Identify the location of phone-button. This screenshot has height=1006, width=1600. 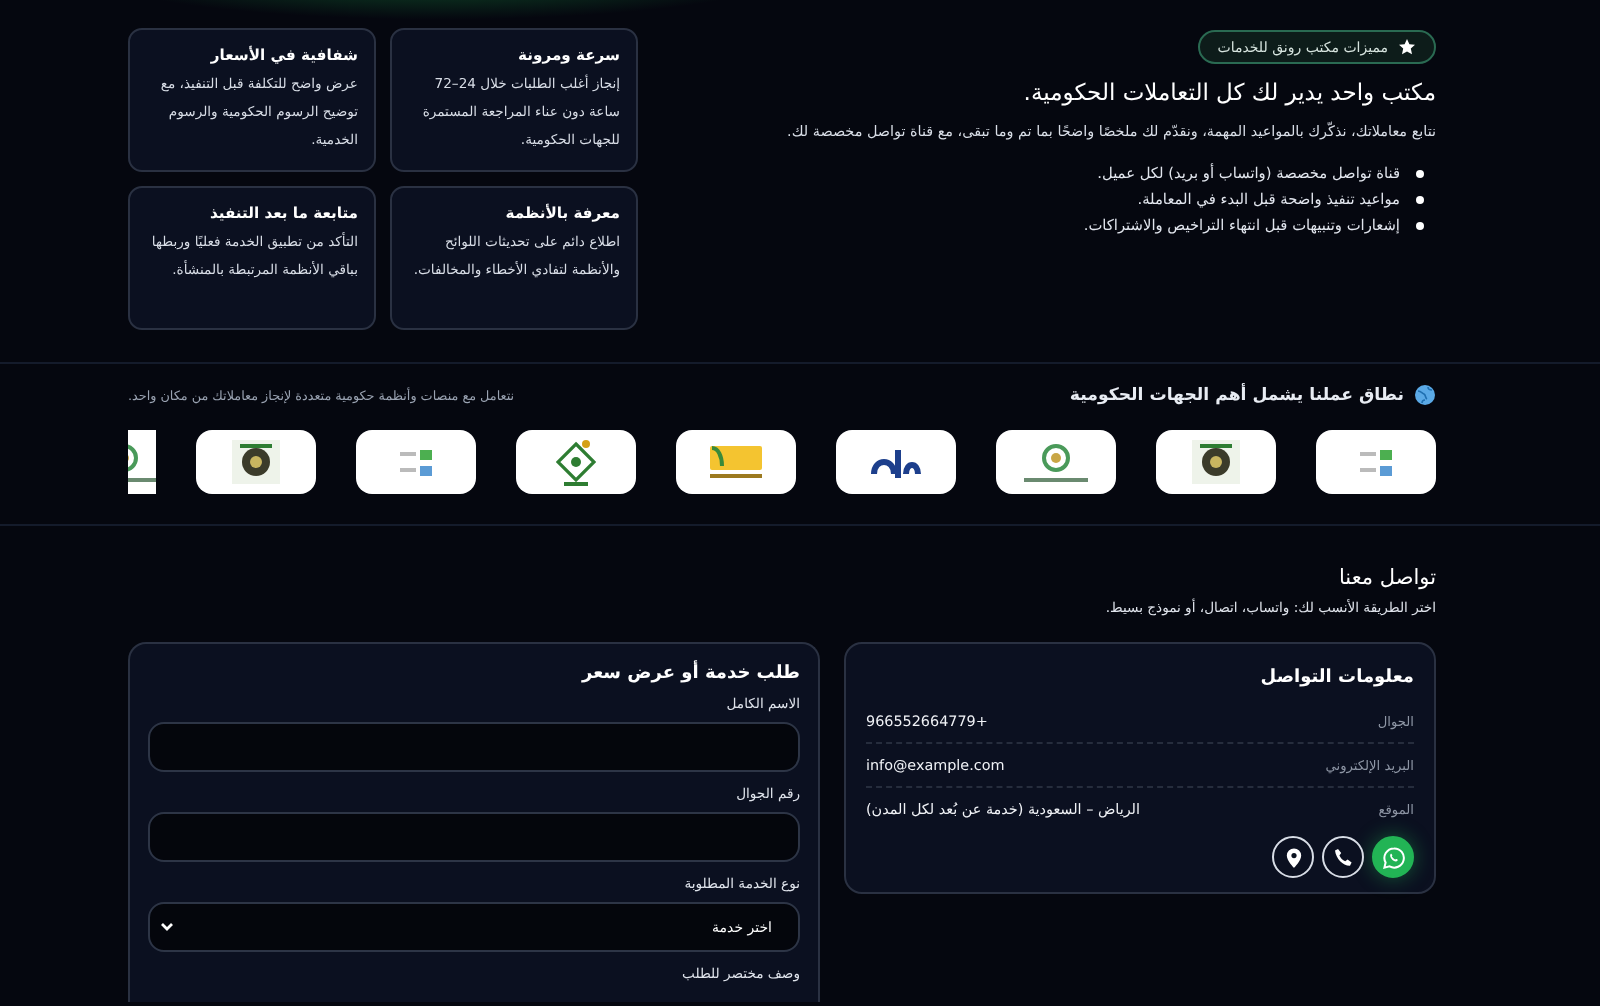
(1343, 857).